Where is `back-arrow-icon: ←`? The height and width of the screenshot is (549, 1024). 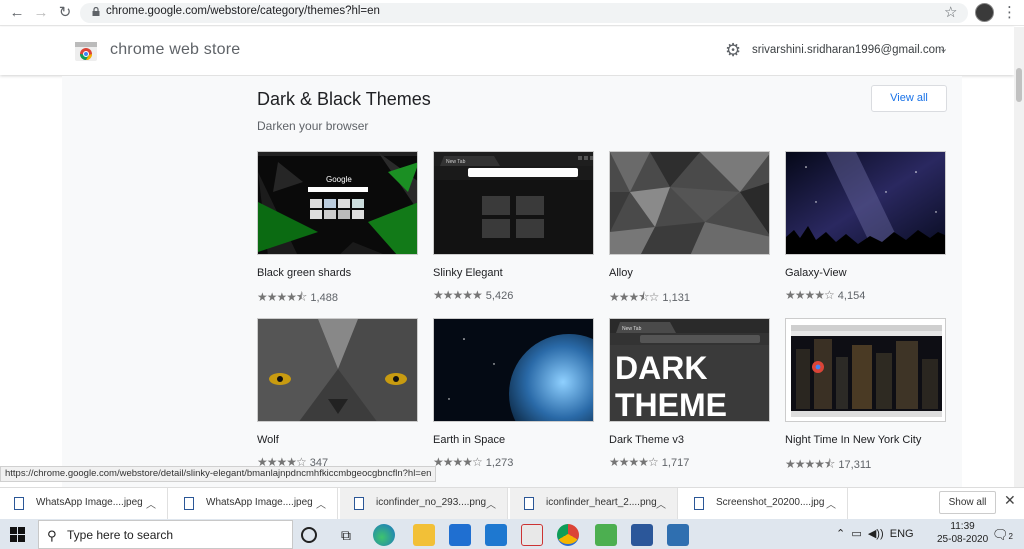
back-arrow-icon: ← is located at coordinates (17, 13).